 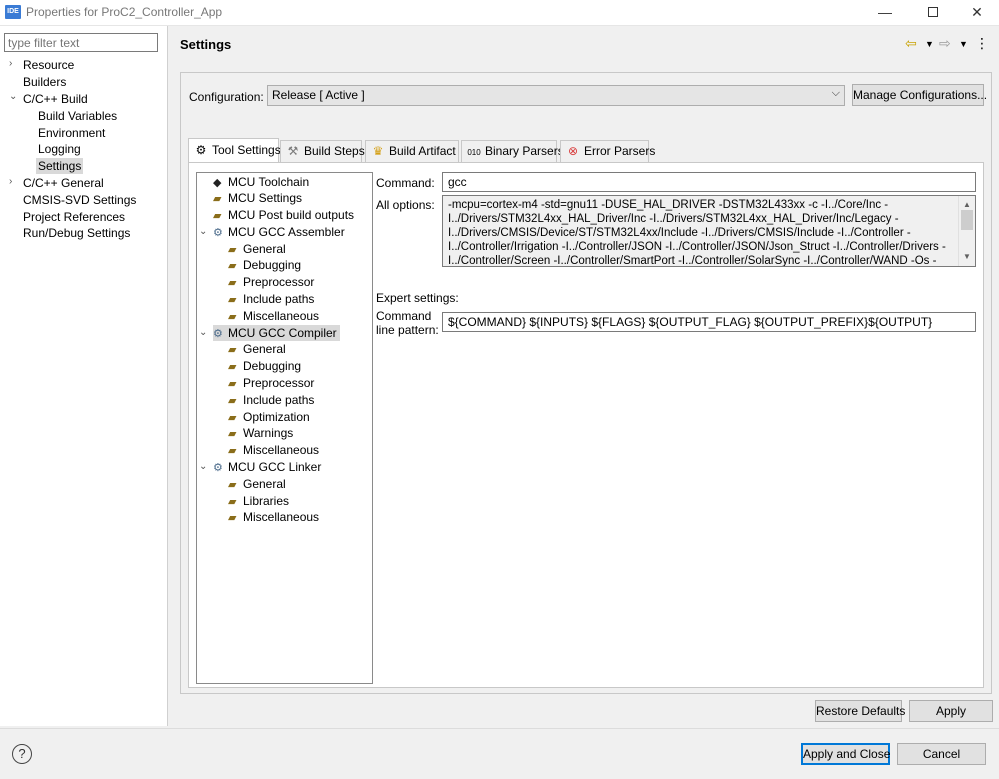 I want to click on close-button: ✕, so click(x=976, y=13).